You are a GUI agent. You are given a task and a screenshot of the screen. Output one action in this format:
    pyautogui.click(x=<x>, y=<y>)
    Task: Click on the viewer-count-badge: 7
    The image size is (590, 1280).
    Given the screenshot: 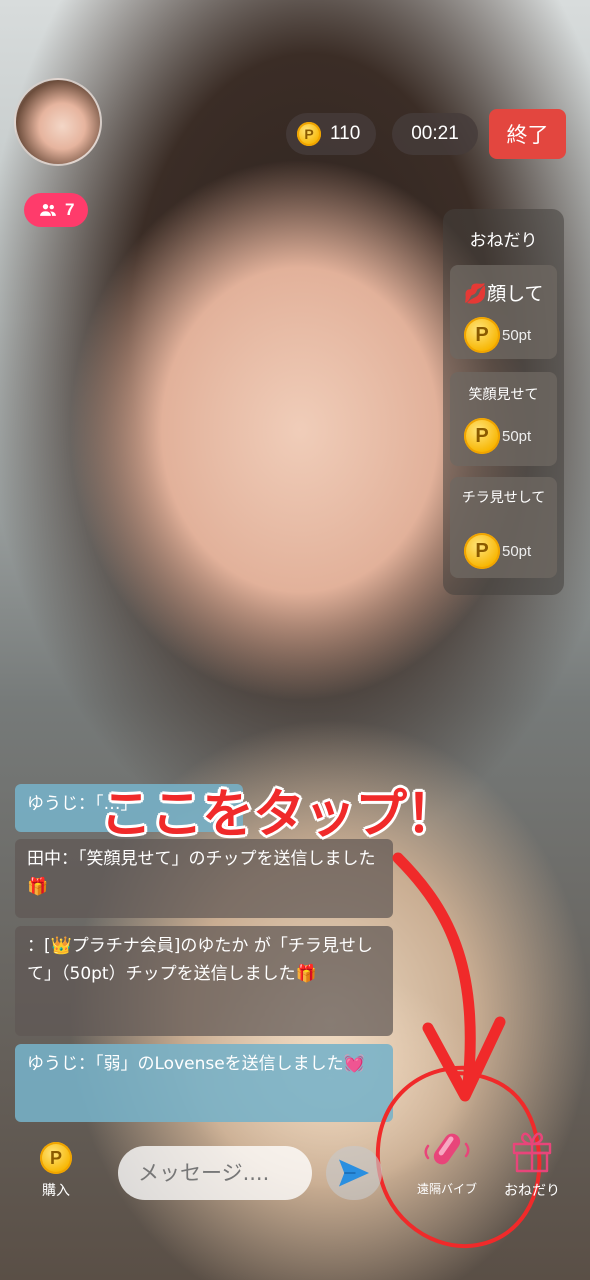 What is the action you would take?
    pyautogui.click(x=56, y=210)
    